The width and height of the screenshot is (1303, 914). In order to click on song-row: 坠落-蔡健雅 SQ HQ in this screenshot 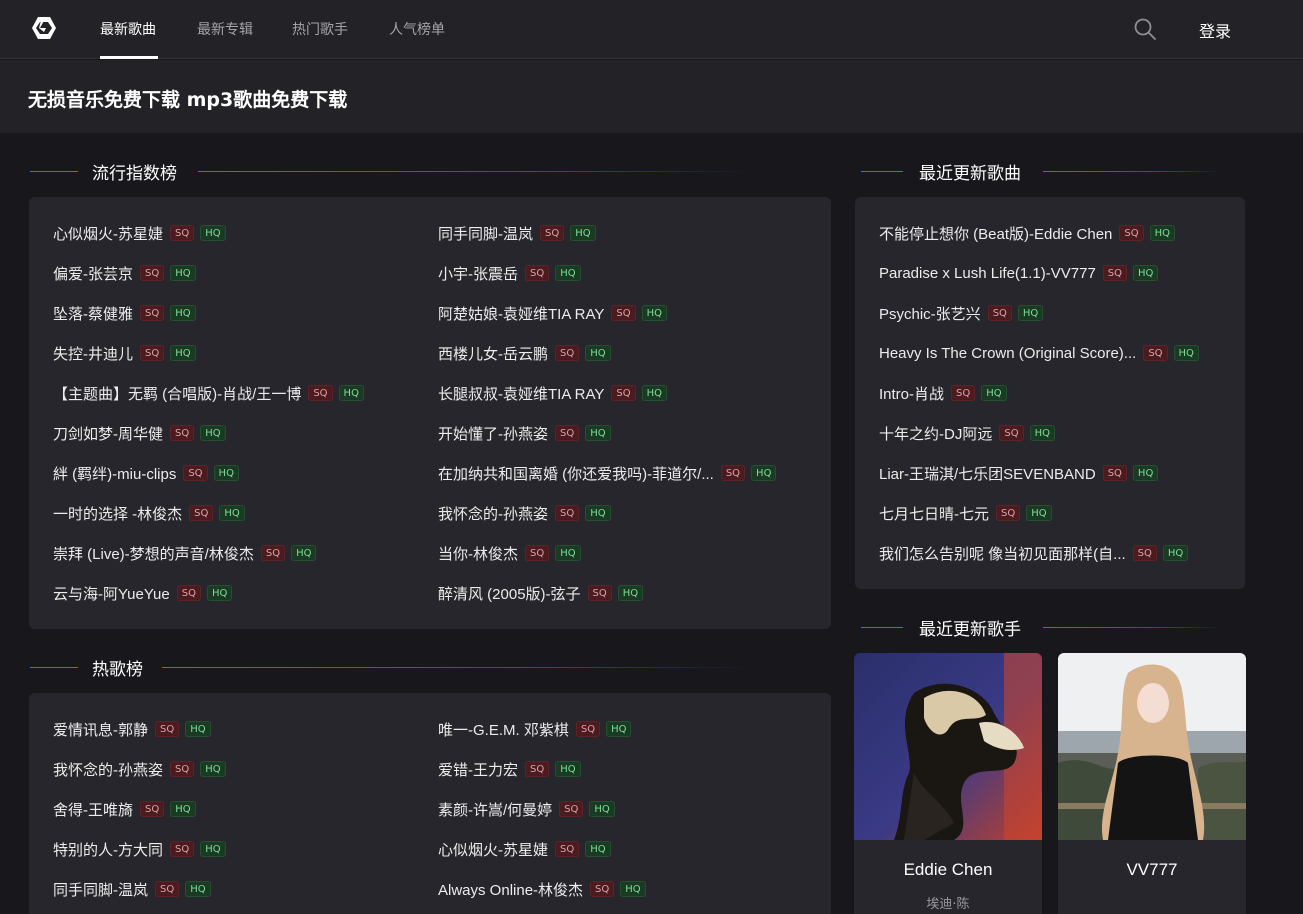, I will do `click(124, 313)`.